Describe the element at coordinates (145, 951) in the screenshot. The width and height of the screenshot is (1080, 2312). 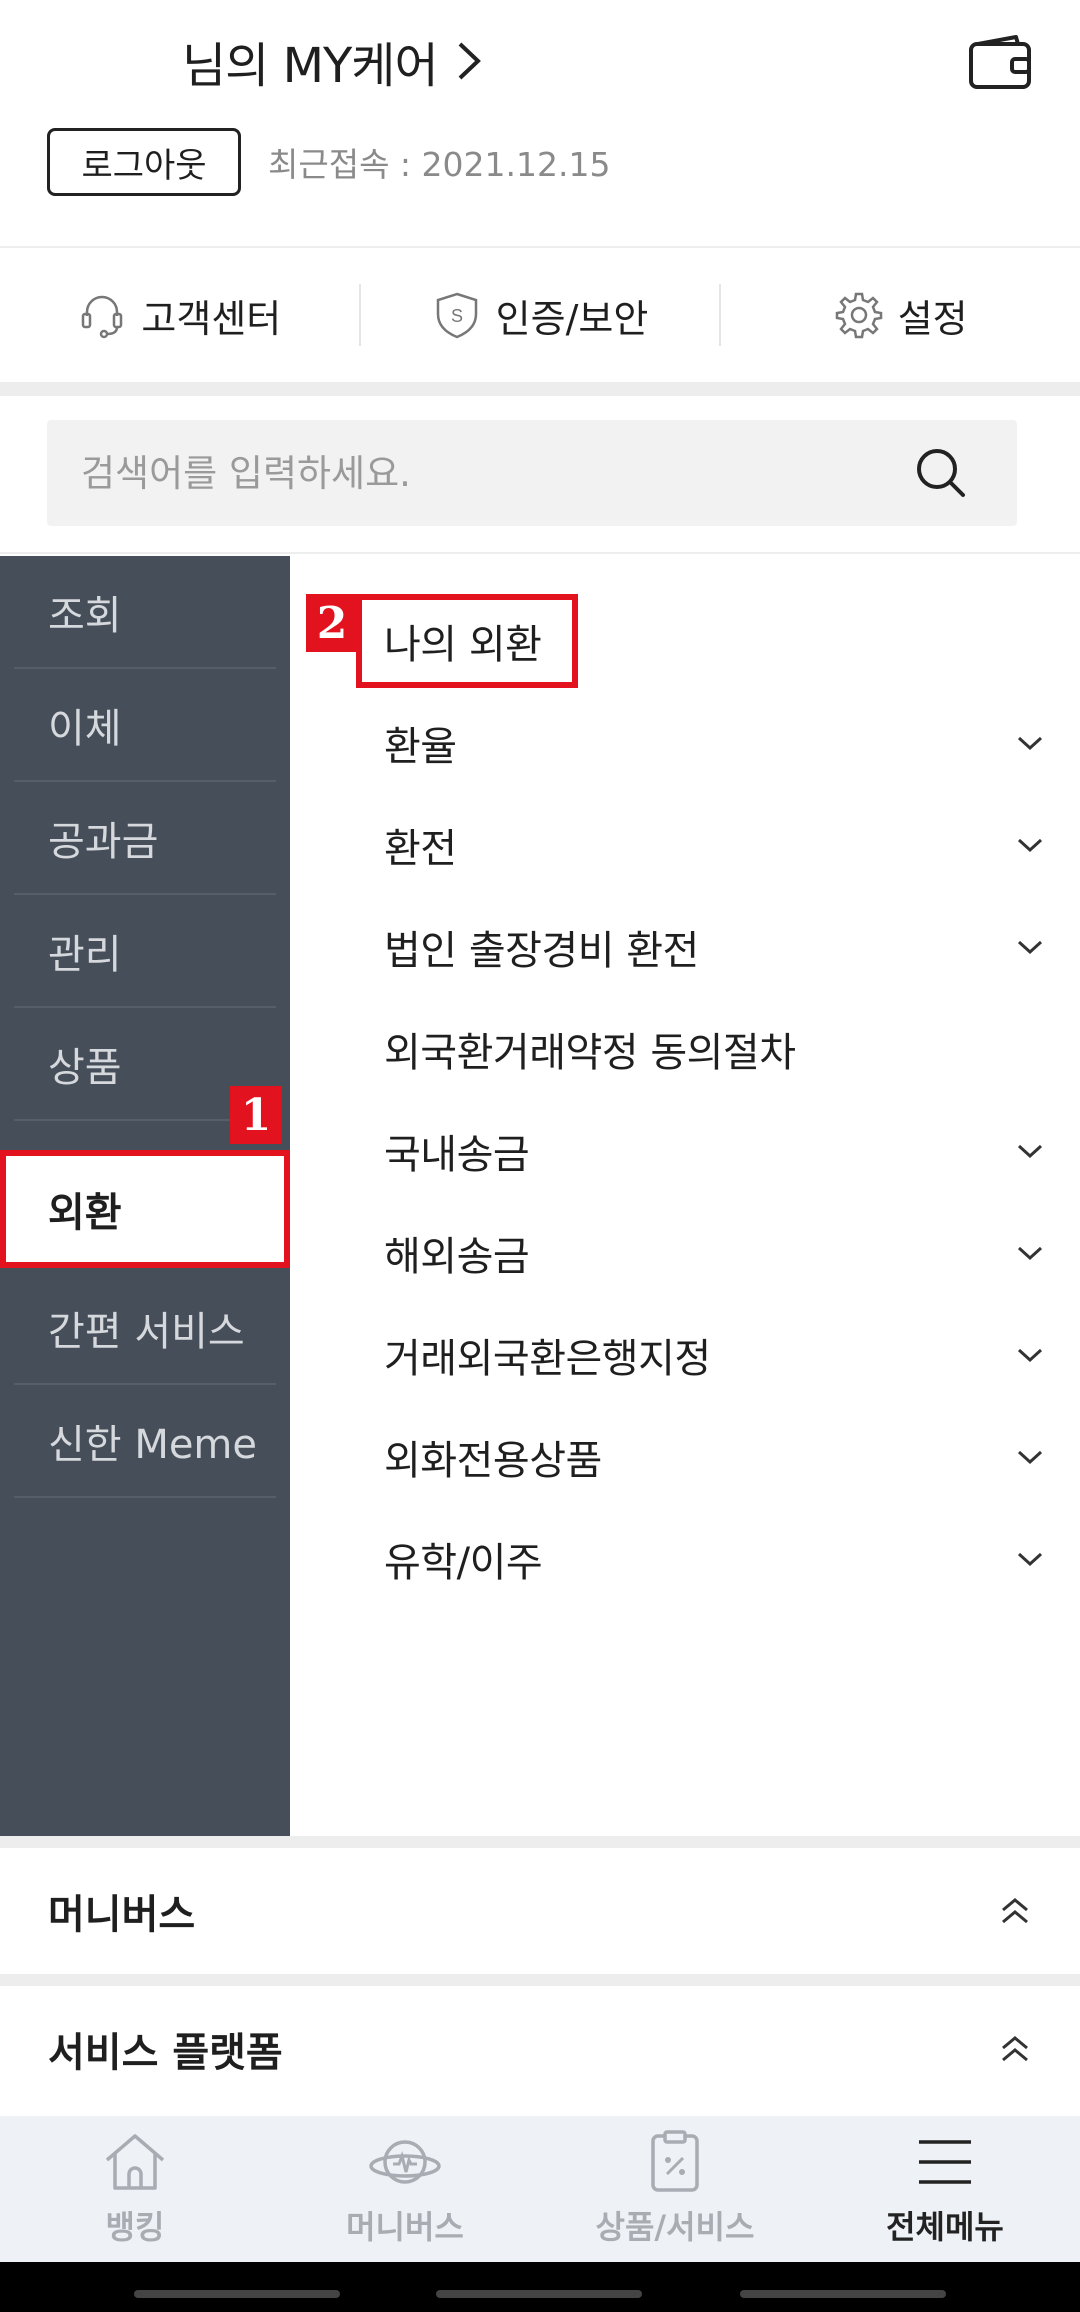
I see `sidebar-item-management: 관리` at that location.